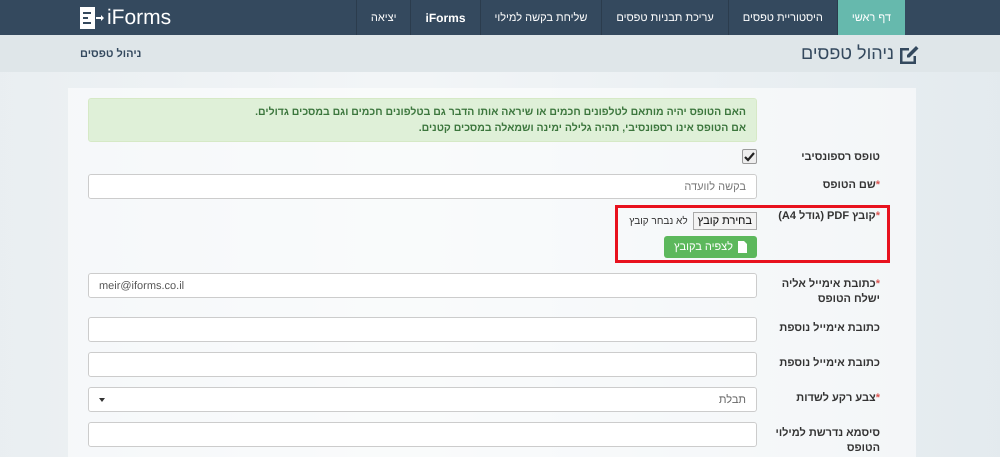 The width and height of the screenshot is (1000, 457). What do you see at coordinates (851, 185) in the screenshot?
I see `field-label: * שם הטופס` at bounding box center [851, 185].